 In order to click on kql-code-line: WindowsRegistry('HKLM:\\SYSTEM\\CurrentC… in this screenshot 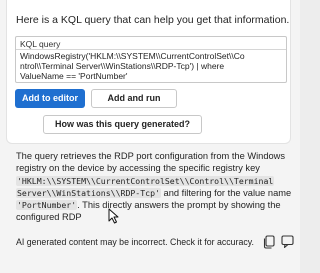, I will do `click(132, 56)`.